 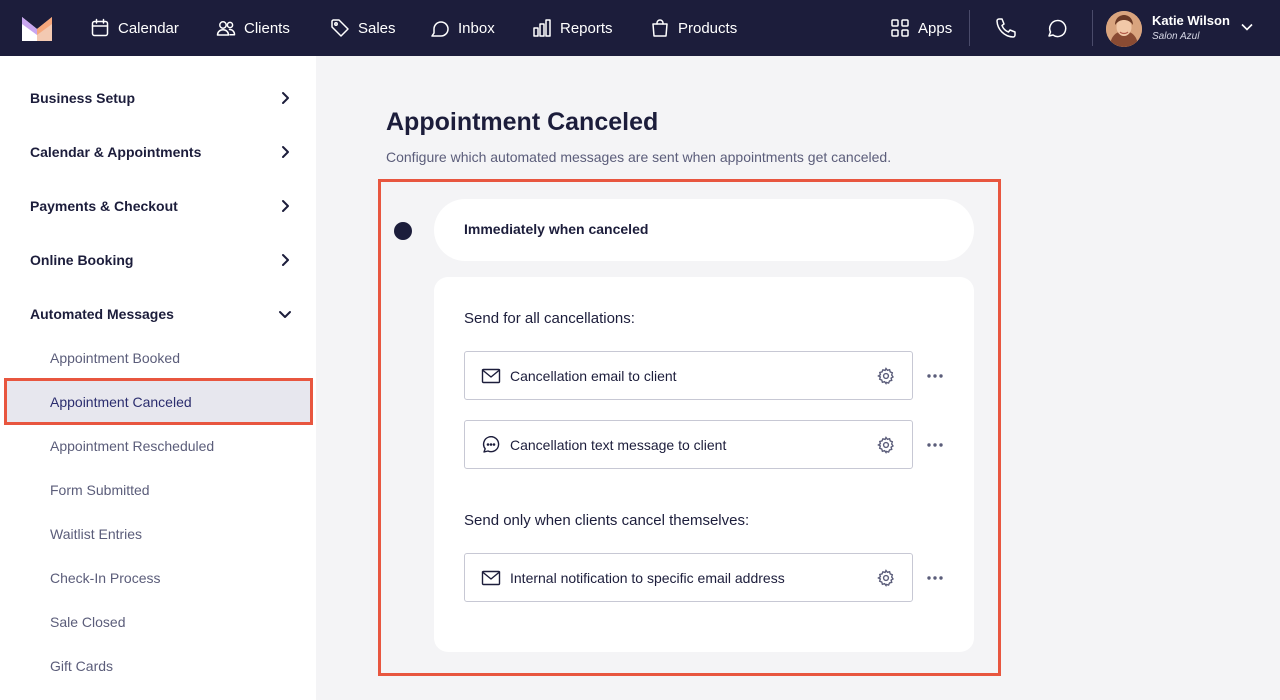 I want to click on grid-icon, so click(x=900, y=28).